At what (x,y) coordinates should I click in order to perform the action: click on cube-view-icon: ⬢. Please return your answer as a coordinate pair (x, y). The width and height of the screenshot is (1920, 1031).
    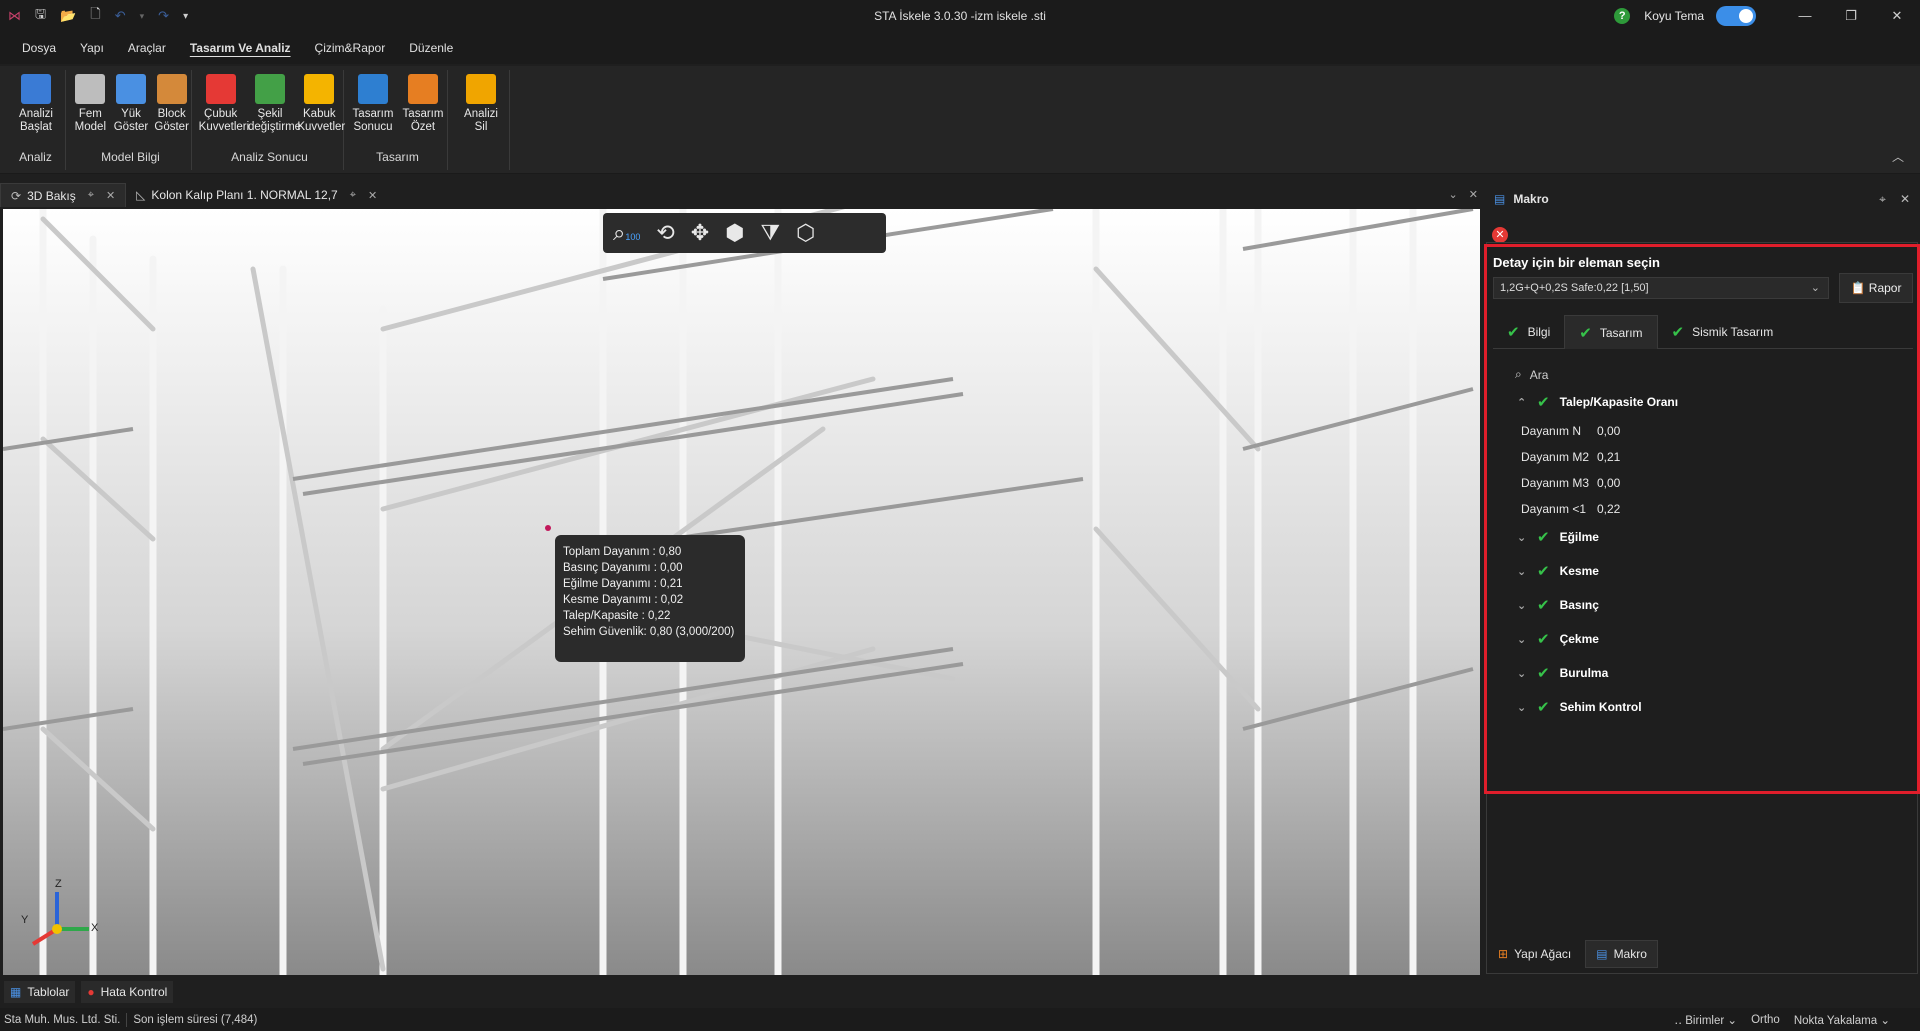
    Looking at the image, I should click on (734, 233).